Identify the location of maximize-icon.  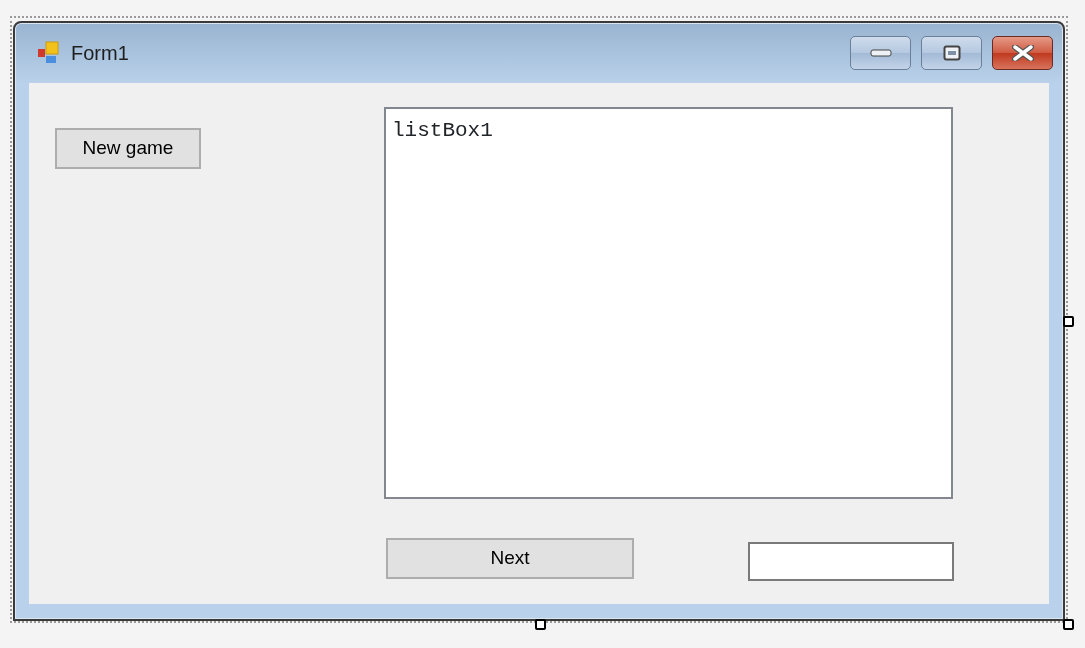
(951, 53).